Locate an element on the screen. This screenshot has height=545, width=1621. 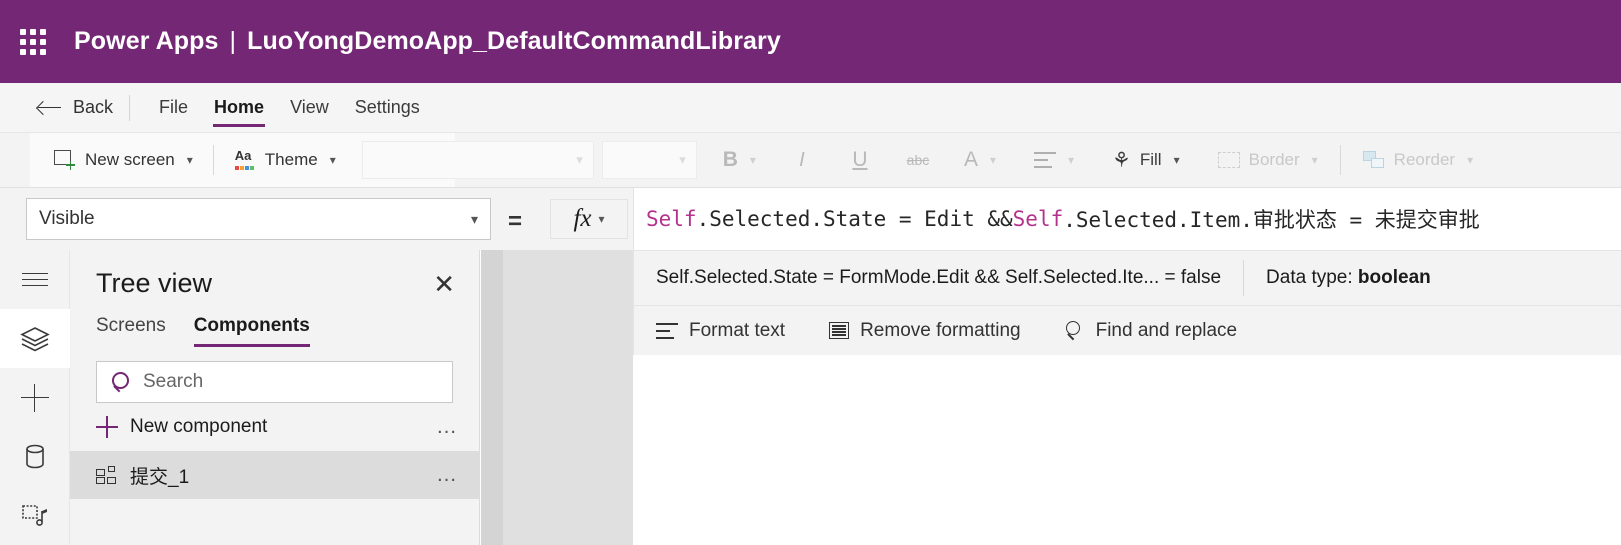
border-button: Border ▾ is located at coordinates (1268, 160).